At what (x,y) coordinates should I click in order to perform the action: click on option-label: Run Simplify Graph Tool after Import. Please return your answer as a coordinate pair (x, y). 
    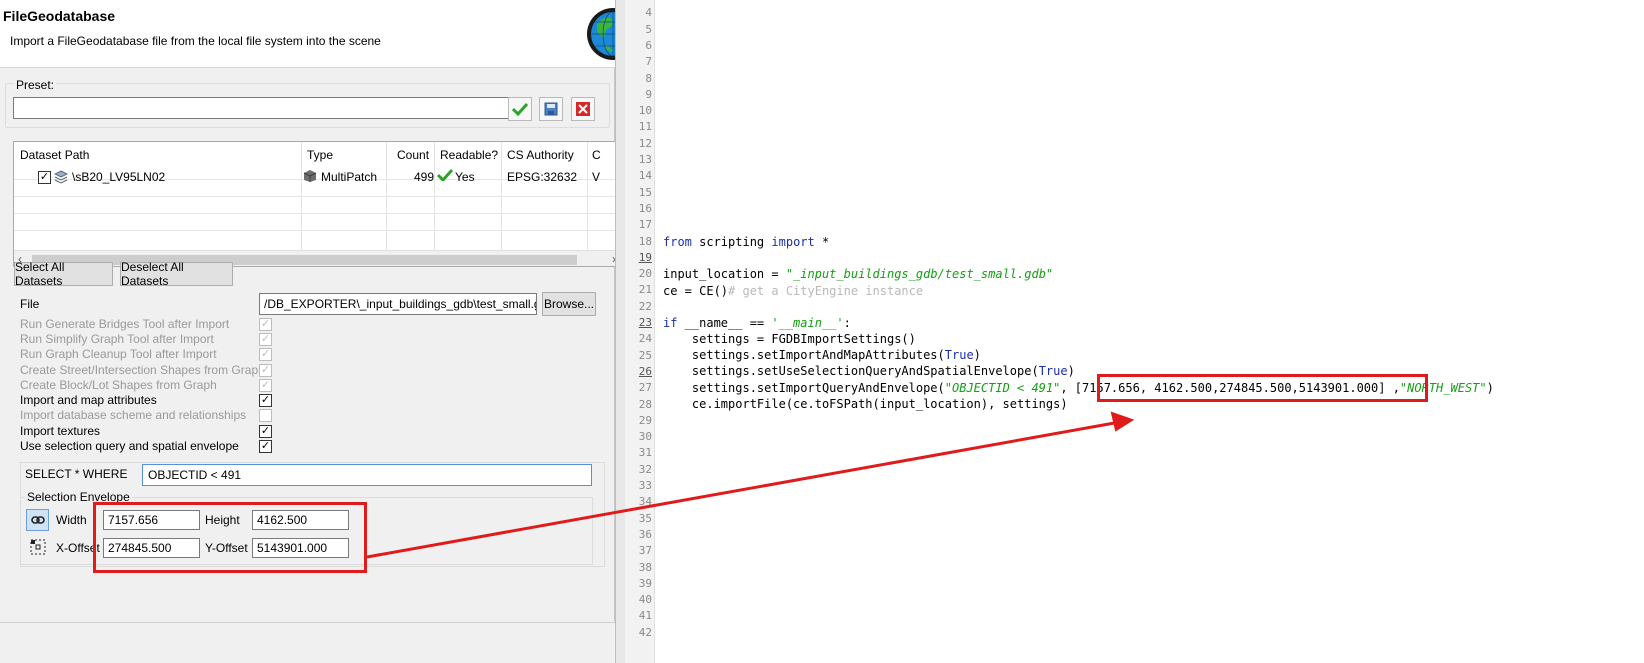
    Looking at the image, I should click on (117, 339).